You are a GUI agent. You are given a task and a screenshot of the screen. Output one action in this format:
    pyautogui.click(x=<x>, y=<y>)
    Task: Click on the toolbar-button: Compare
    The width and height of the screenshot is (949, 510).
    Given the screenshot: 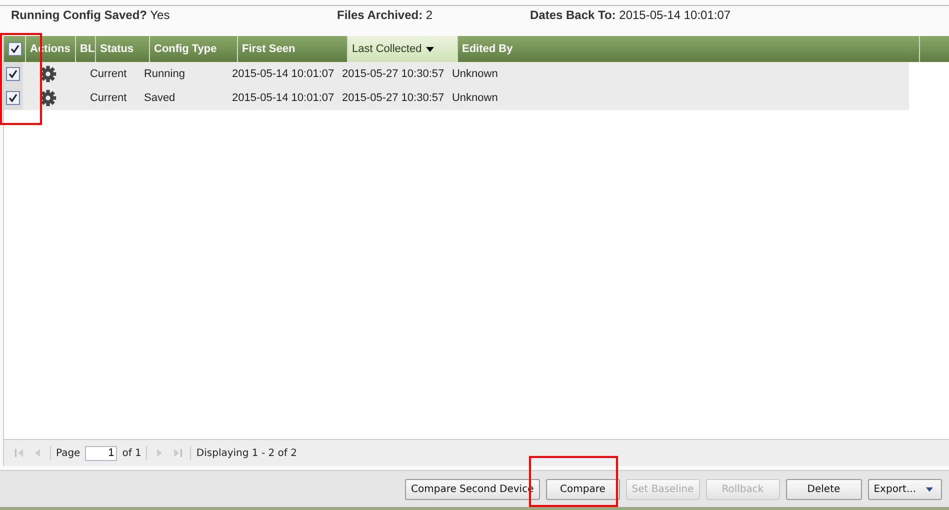 What is the action you would take?
    pyautogui.click(x=583, y=489)
    